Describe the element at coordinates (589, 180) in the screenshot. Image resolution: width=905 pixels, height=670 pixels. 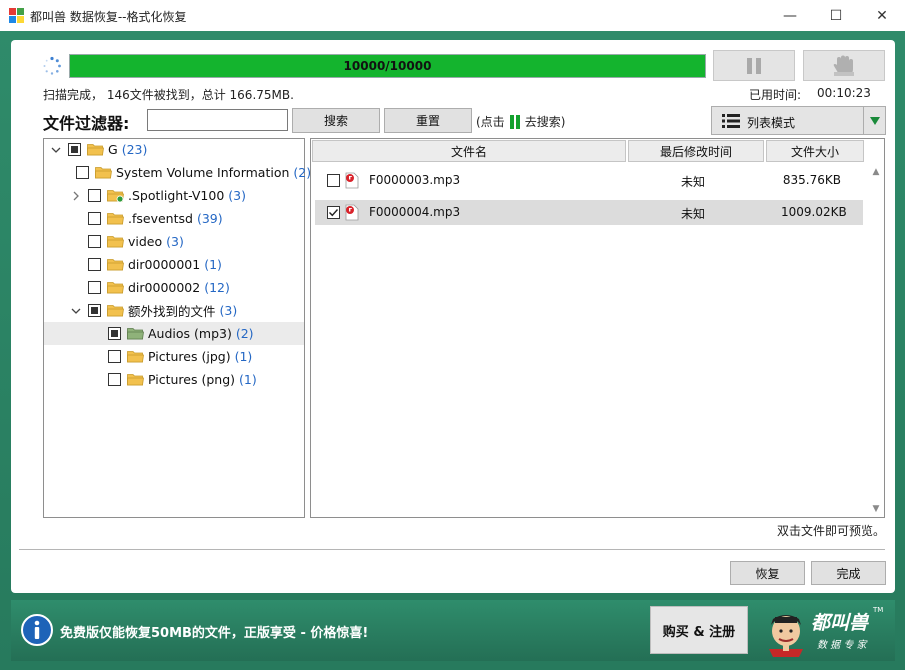
I see `file-row: F0000003.mp3 未知 835.76KB` at that location.